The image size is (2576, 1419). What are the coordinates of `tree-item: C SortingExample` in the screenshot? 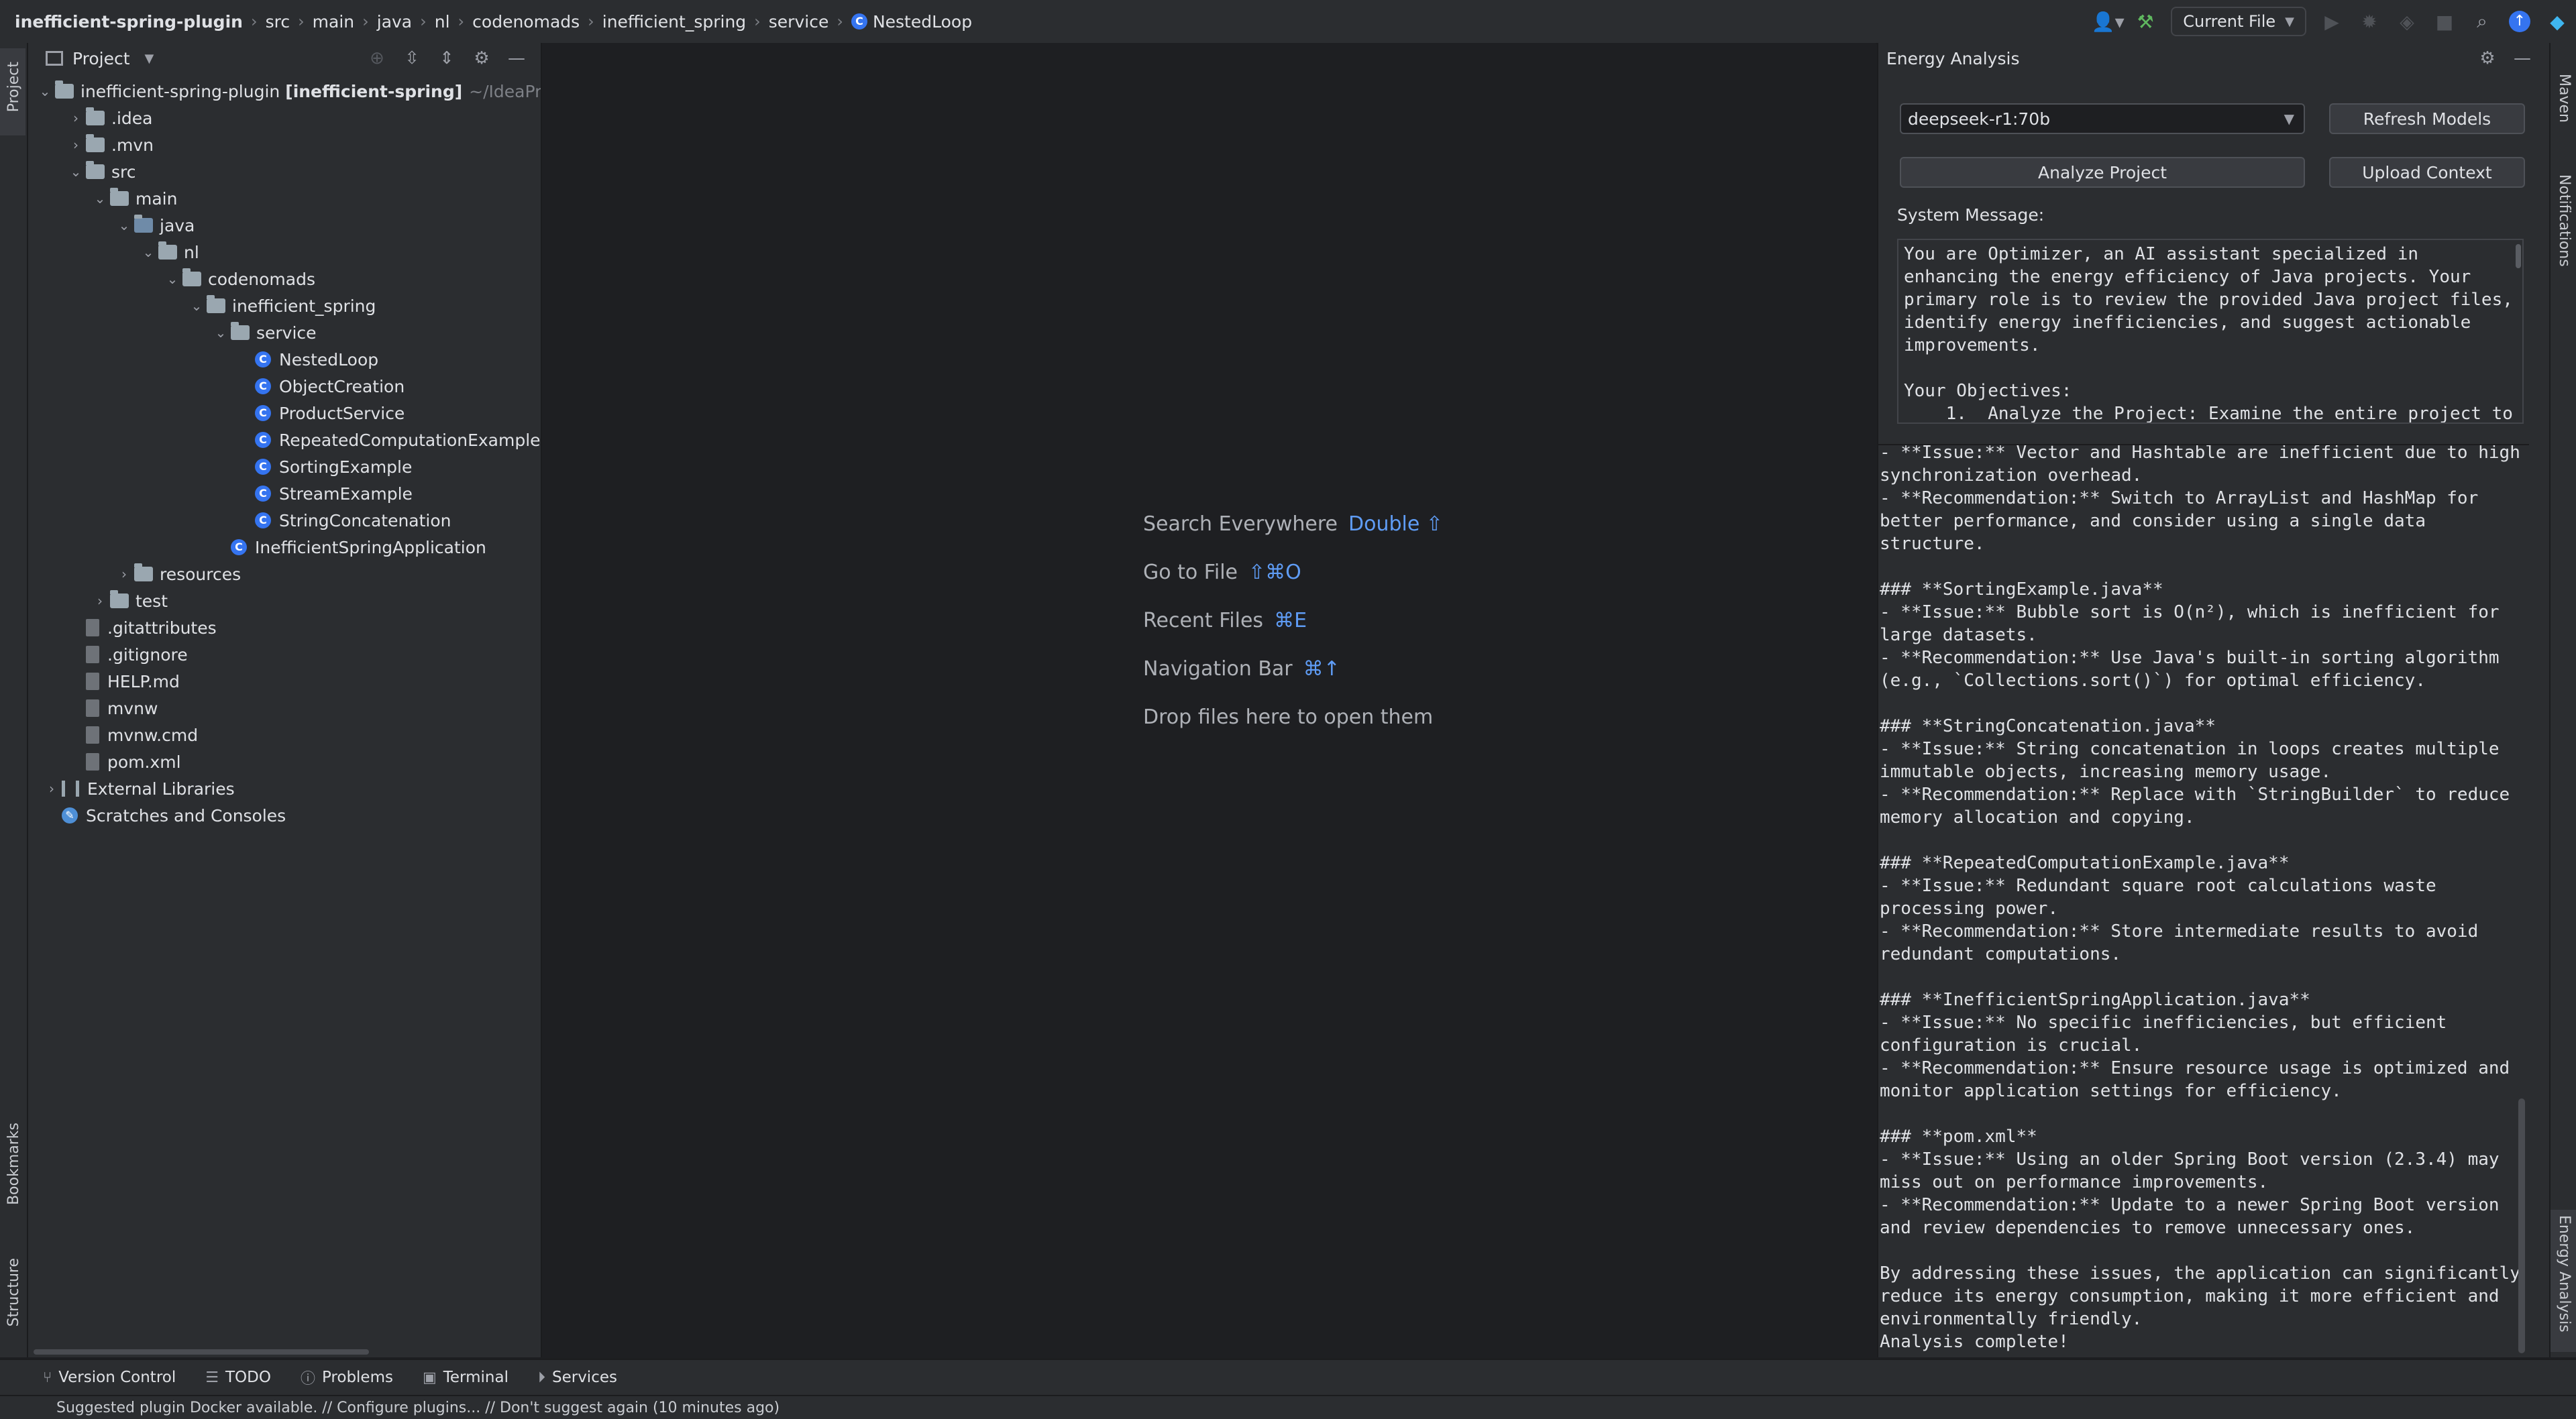 It's located at (323, 466).